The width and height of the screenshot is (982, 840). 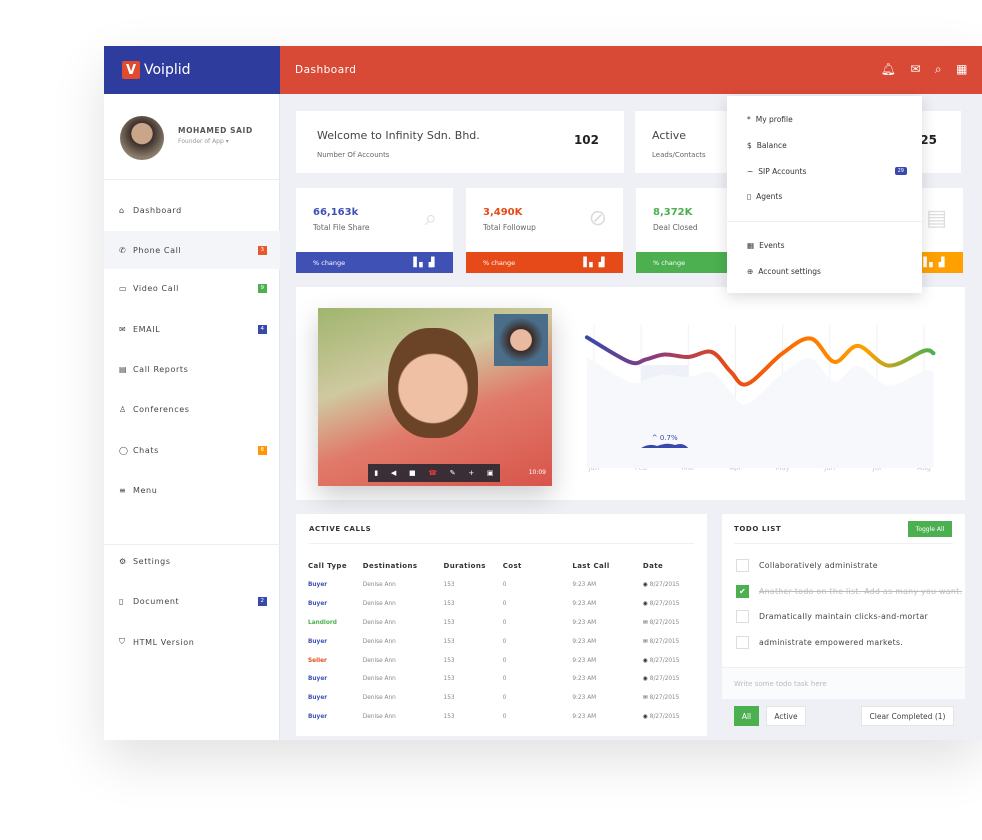 What do you see at coordinates (827, 245) in the screenshot?
I see `menu-item-events: ▦ Events` at bounding box center [827, 245].